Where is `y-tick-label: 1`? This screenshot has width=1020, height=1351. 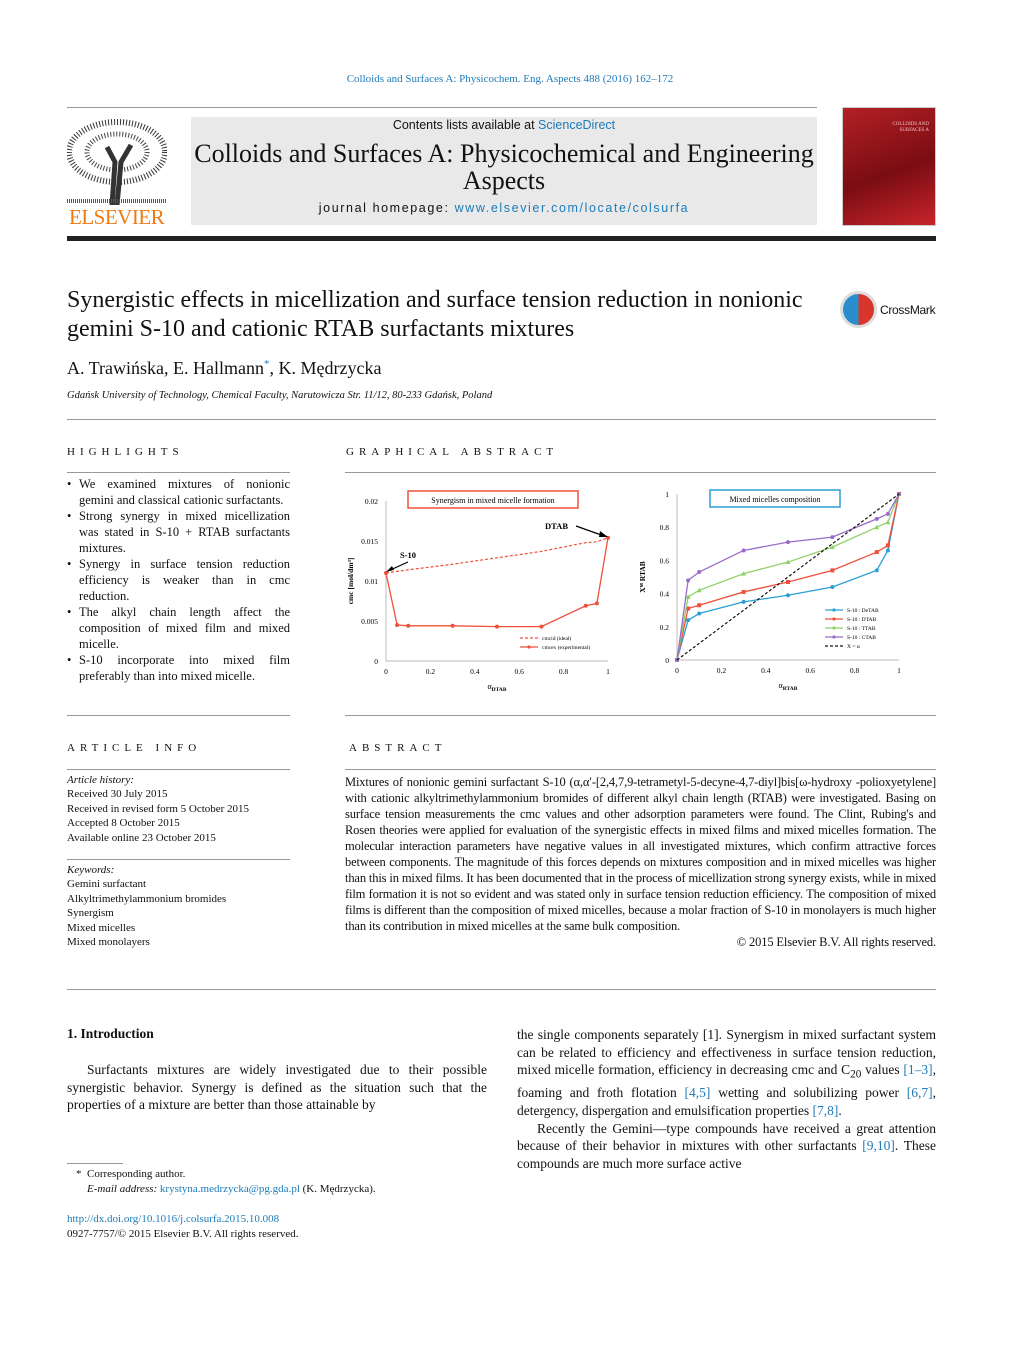
y-tick-label: 1 is located at coordinates (667, 494).